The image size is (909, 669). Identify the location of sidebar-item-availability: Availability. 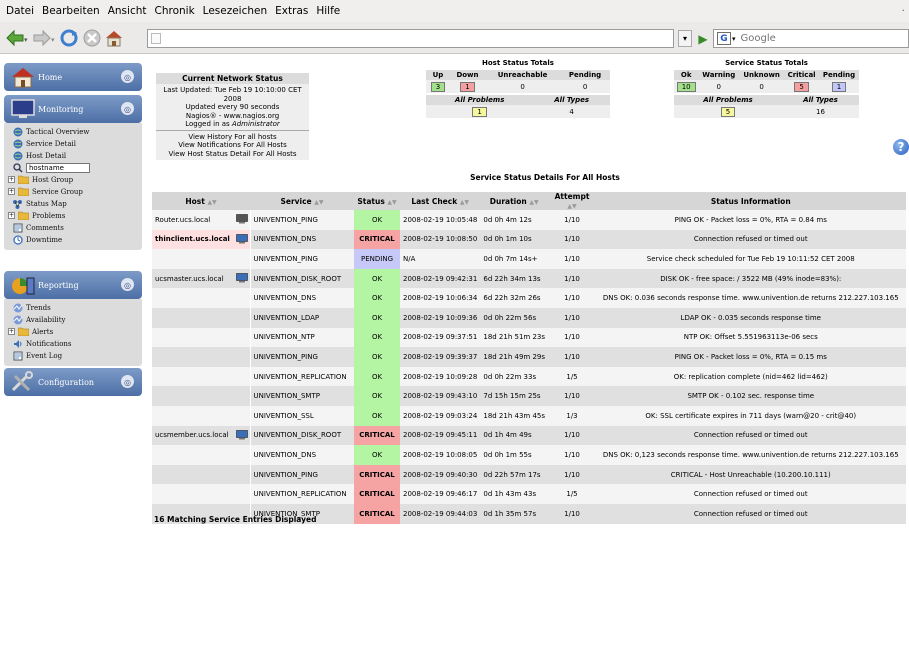
(73, 319).